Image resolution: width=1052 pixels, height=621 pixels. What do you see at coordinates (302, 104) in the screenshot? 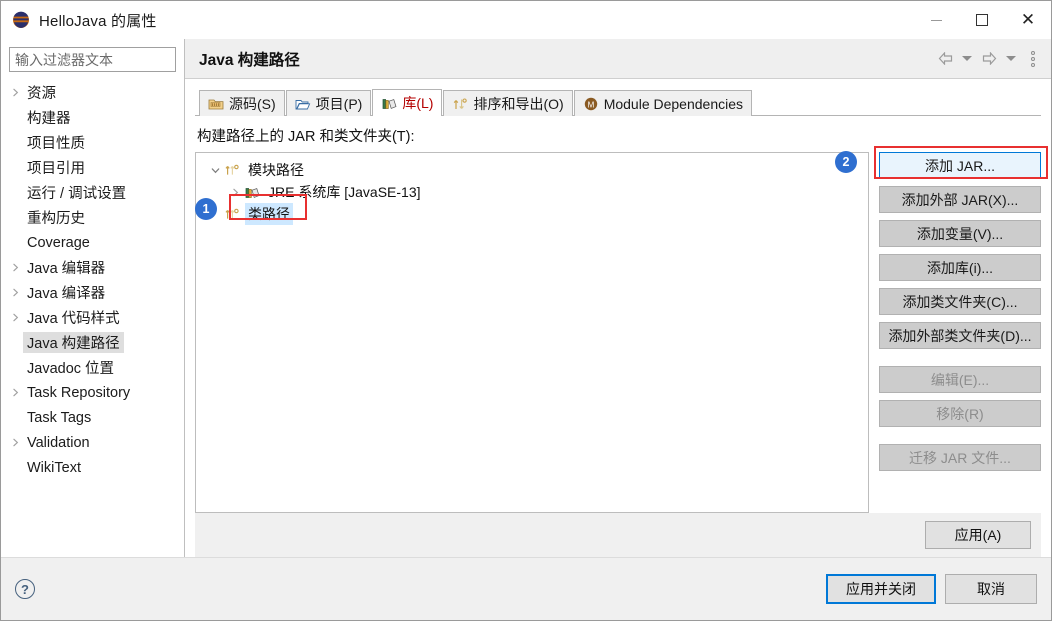
I see `open-folder-icon` at bounding box center [302, 104].